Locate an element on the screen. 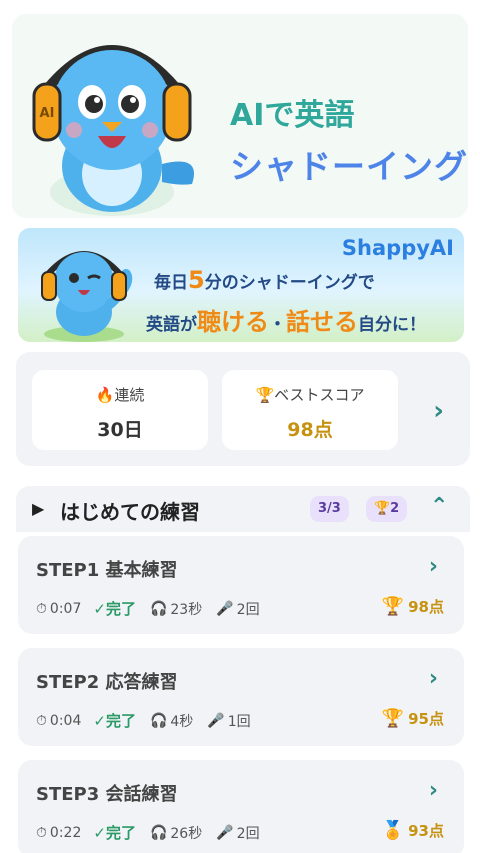  step-score: 🏆 95点 is located at coordinates (413, 718).